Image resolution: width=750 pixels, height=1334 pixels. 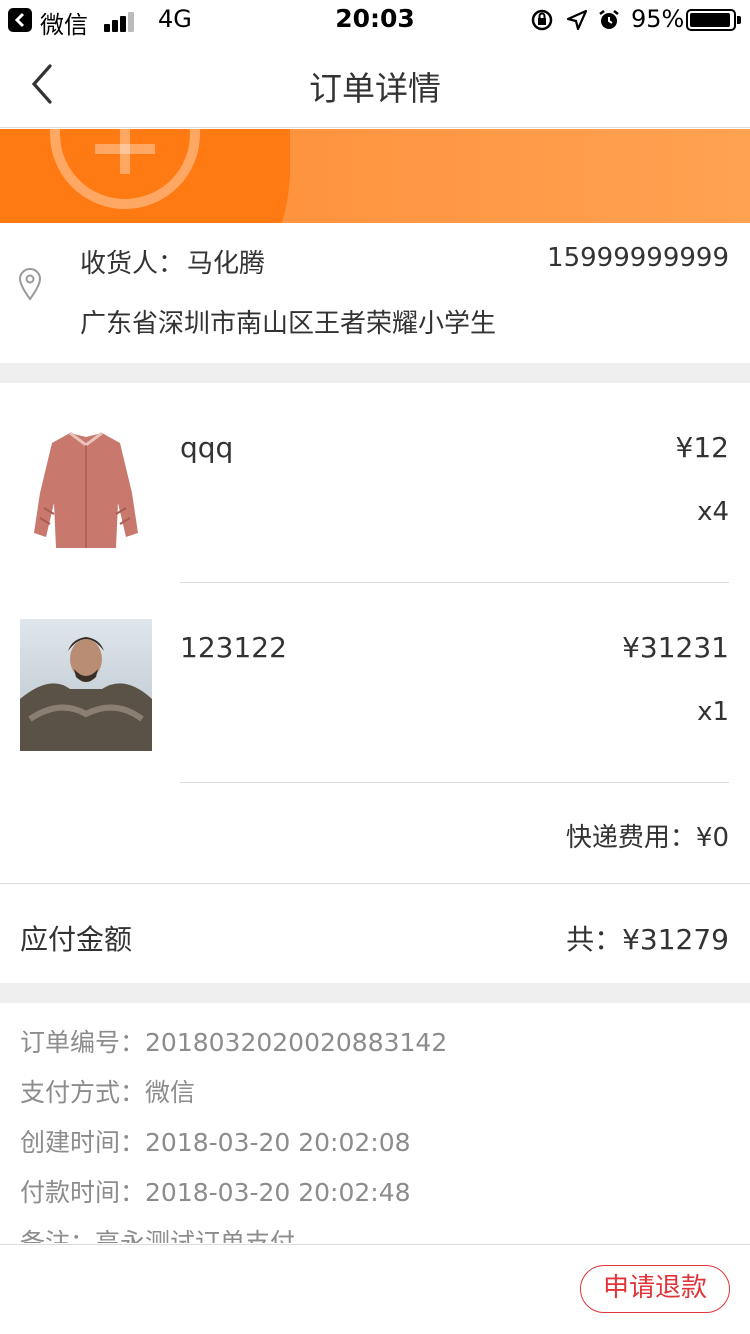 What do you see at coordinates (278, 1142) in the screenshot?
I see `created-time-value: 2018-03-20 20:02:08` at bounding box center [278, 1142].